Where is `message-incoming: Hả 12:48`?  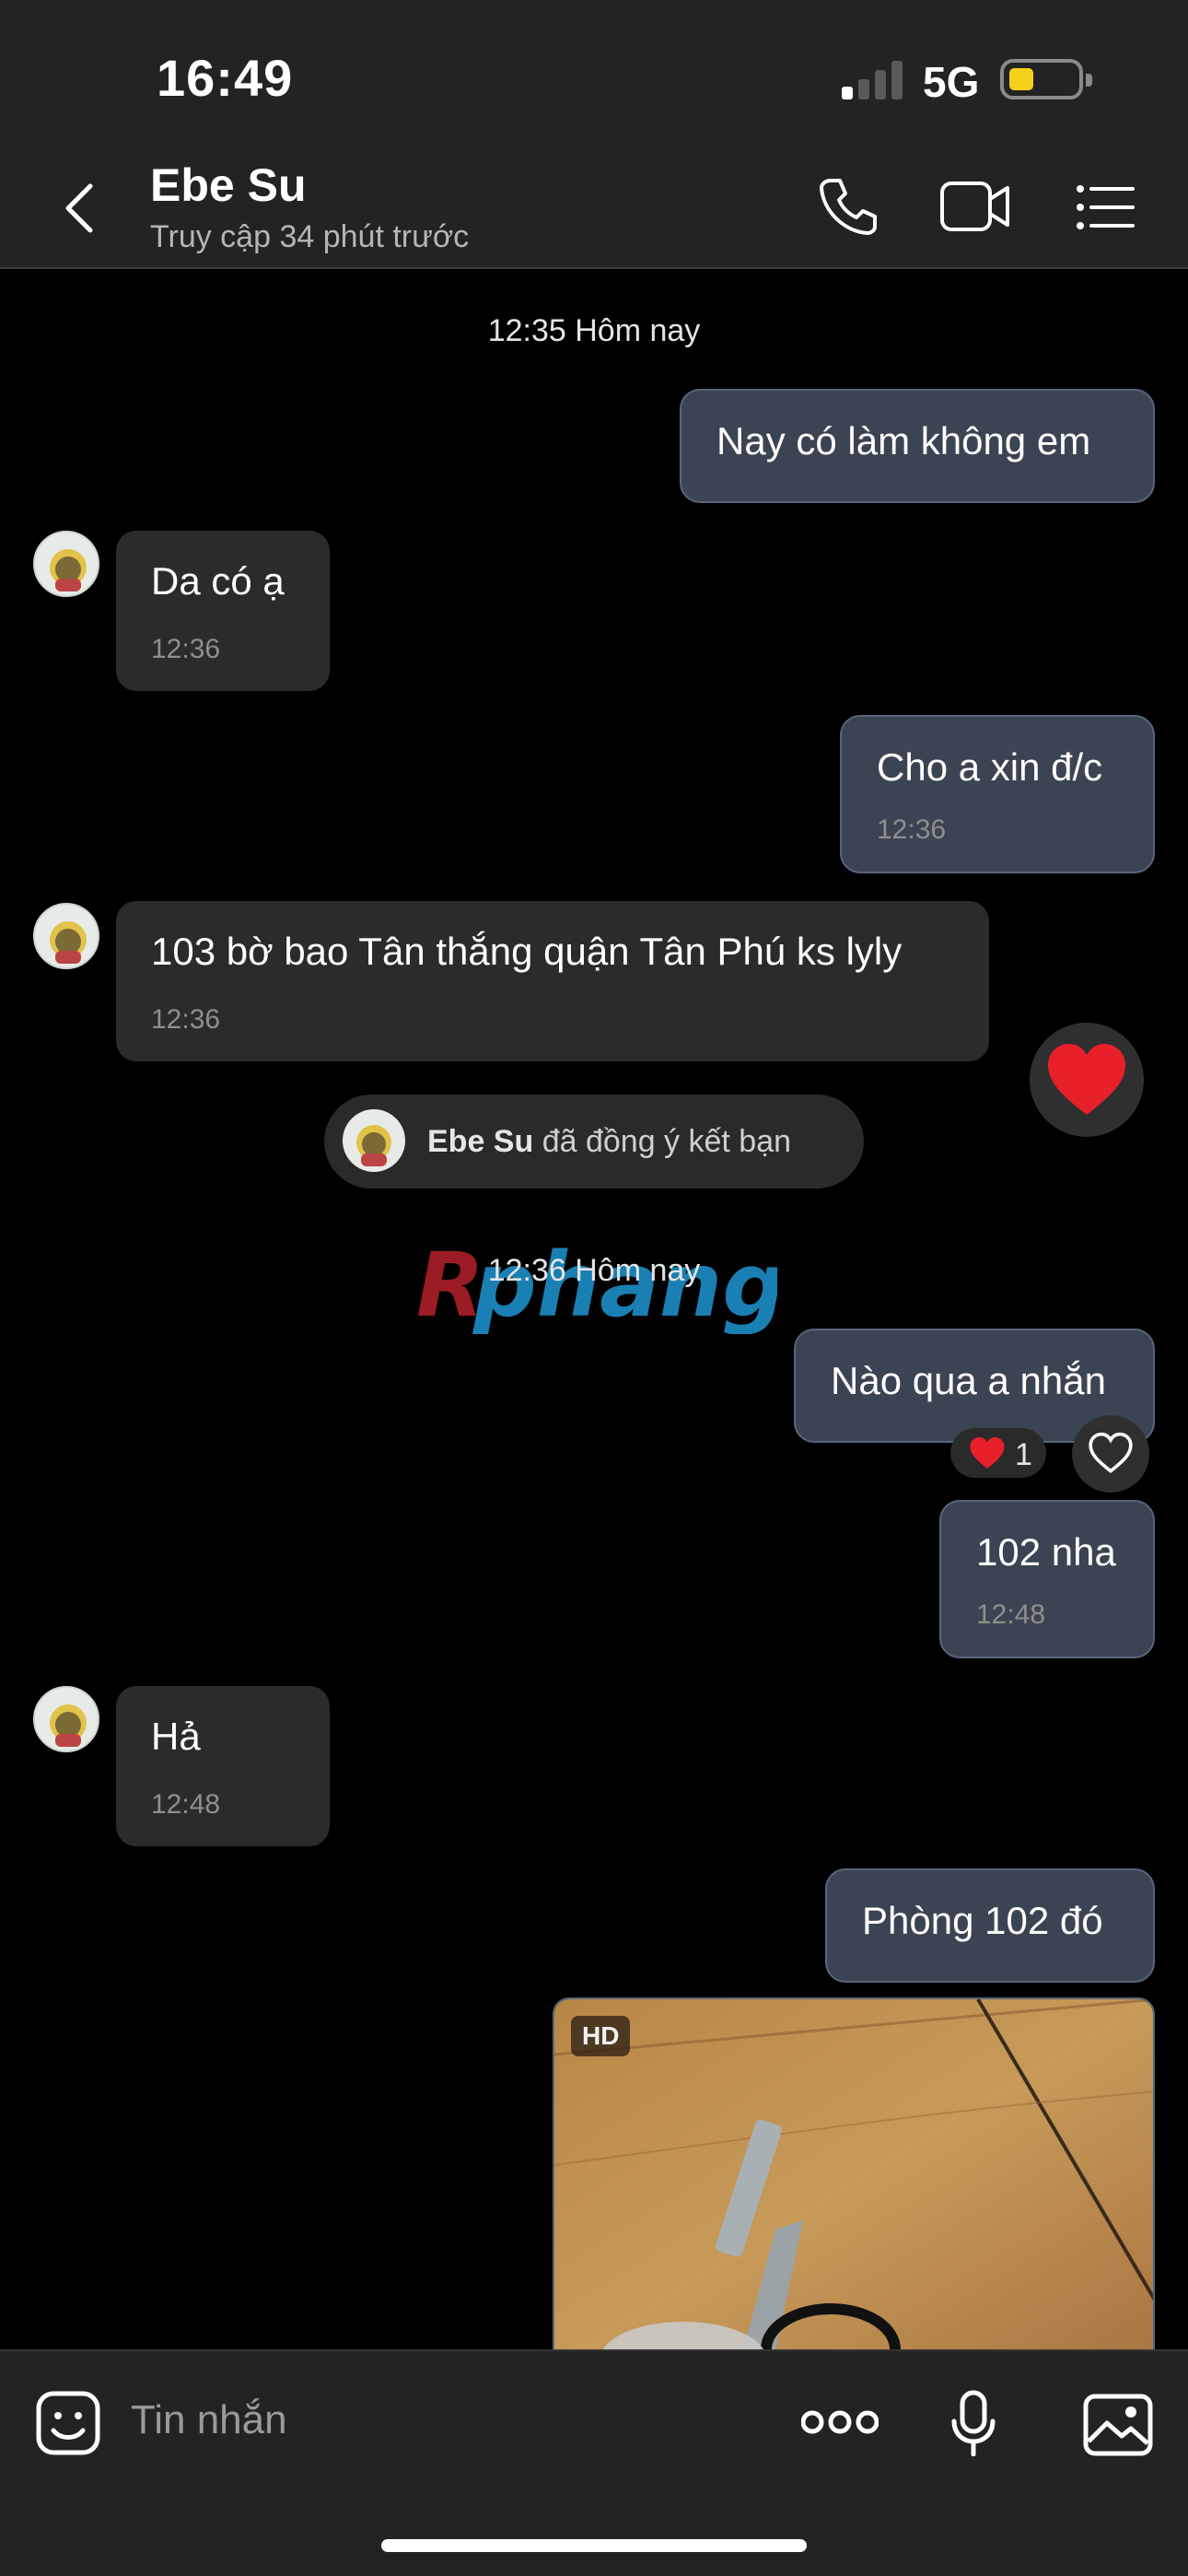 message-incoming: Hả 12:48 is located at coordinates (223, 1766).